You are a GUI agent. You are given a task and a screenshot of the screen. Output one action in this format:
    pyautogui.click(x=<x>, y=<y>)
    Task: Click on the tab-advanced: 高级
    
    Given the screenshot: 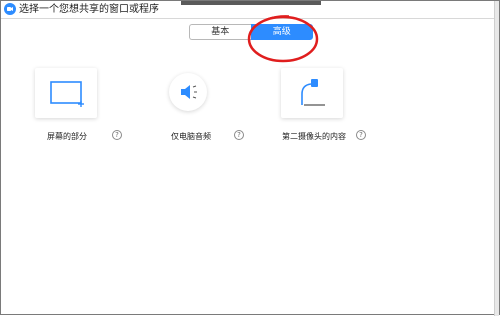 What is the action you would take?
    pyautogui.click(x=281, y=32)
    